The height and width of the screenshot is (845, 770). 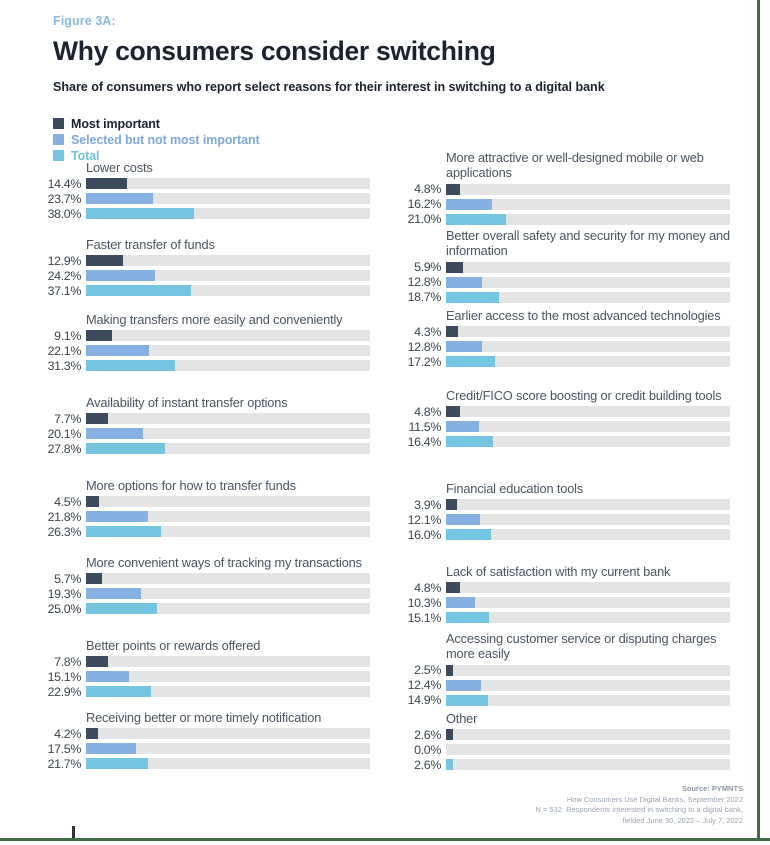 I want to click on bar-row: 7.8%, so click(x=211, y=662).